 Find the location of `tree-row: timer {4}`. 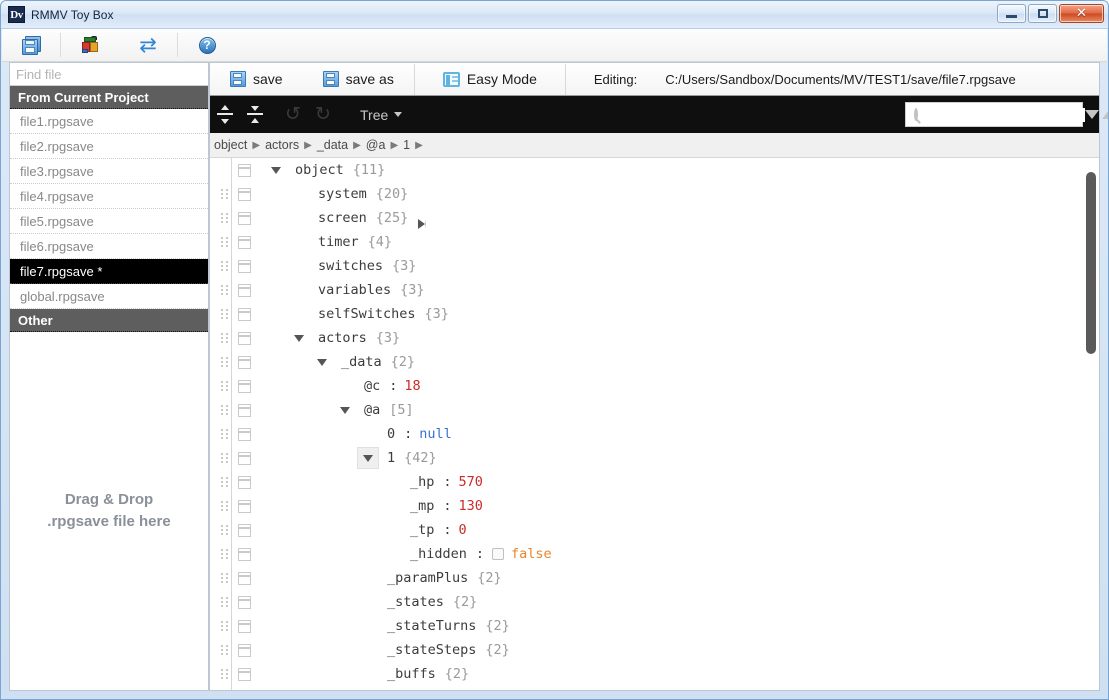

tree-row: timer {4} is located at coordinates (654, 236).